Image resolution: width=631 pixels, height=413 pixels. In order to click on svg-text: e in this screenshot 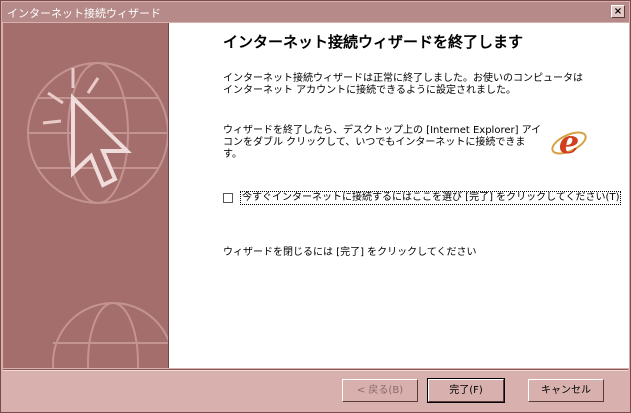, I will do `click(569, 142)`.